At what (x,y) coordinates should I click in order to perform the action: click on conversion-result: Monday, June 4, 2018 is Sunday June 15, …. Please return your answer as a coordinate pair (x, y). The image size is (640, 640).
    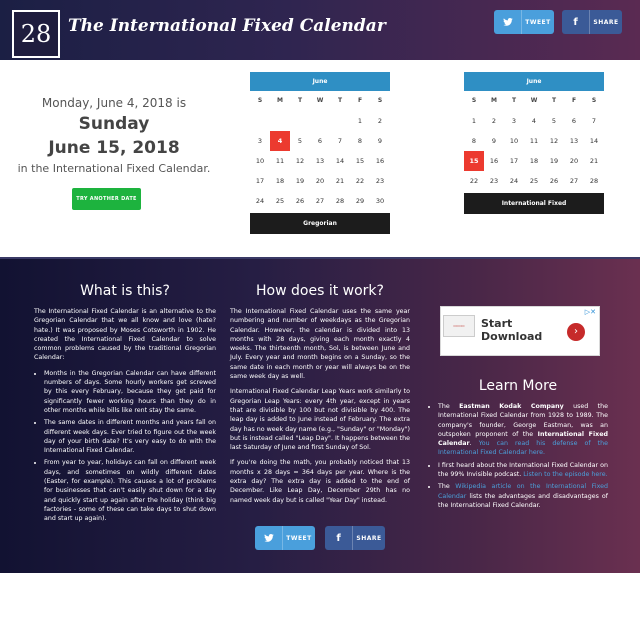
    Looking at the image, I should click on (114, 135).